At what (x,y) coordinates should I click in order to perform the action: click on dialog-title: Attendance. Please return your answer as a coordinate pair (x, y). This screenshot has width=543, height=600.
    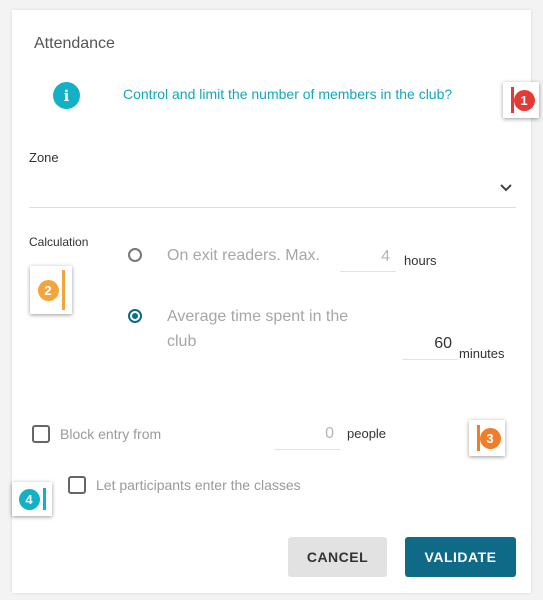
    Looking at the image, I should click on (74, 43).